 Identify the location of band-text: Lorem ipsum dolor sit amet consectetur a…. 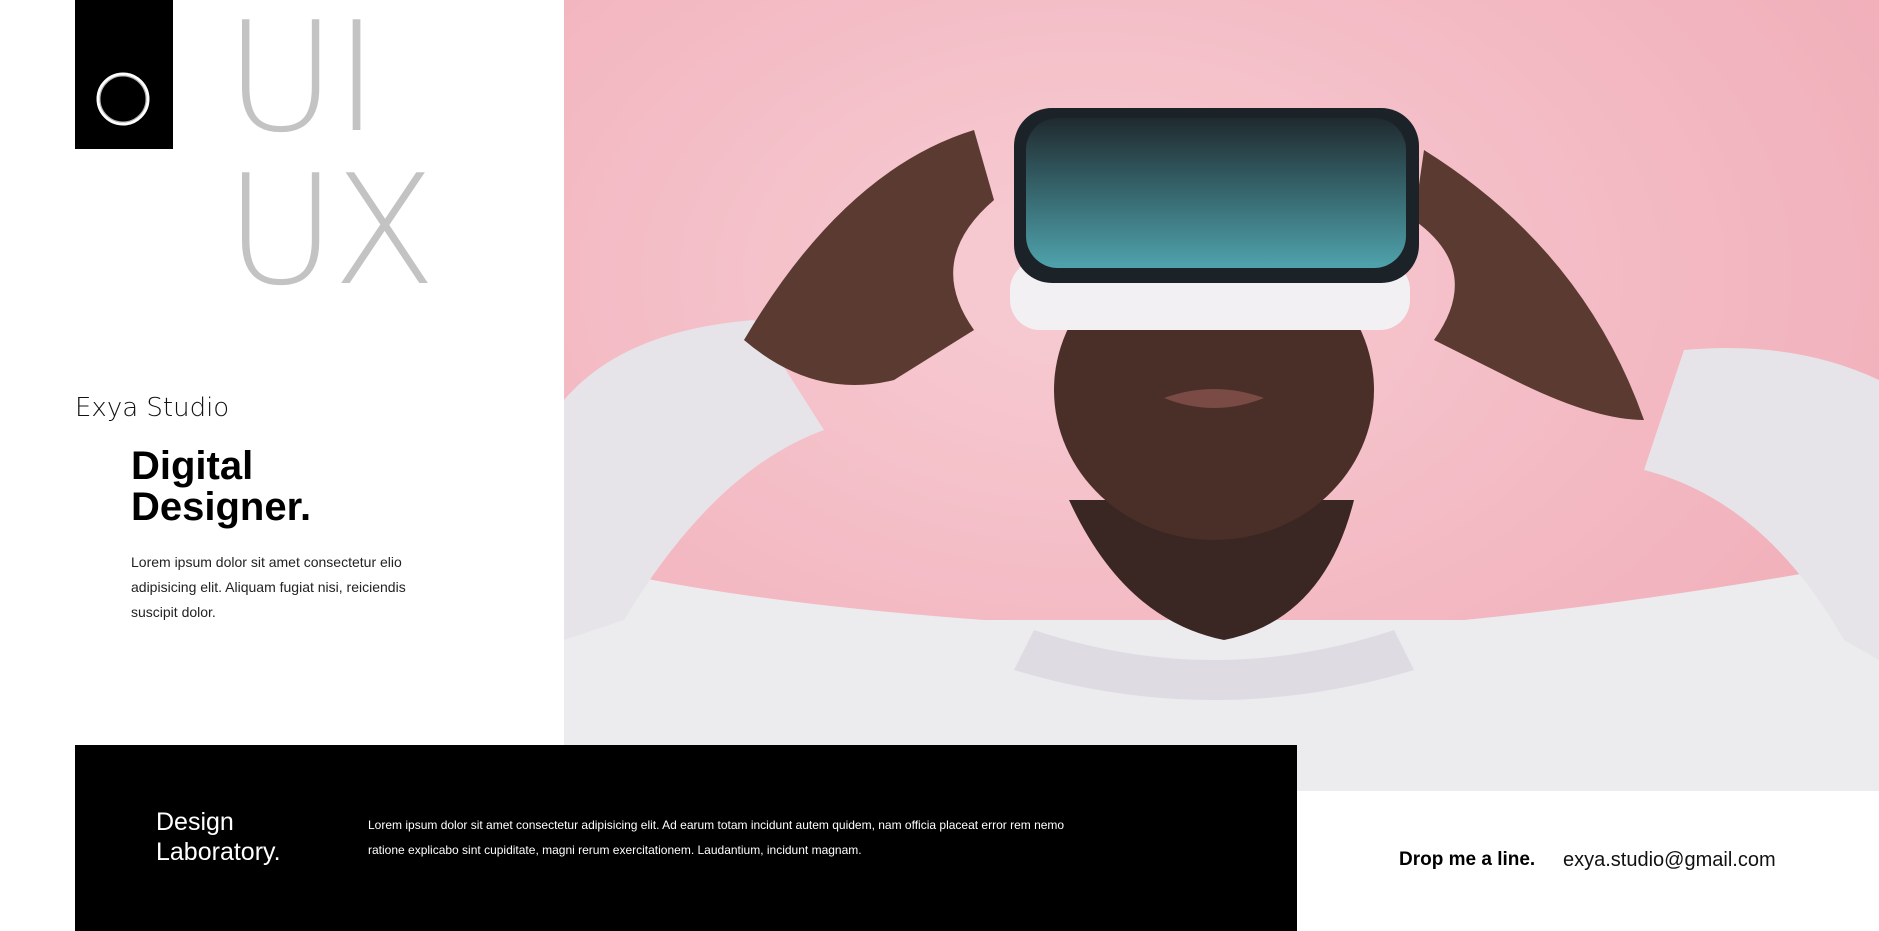
(716, 837).